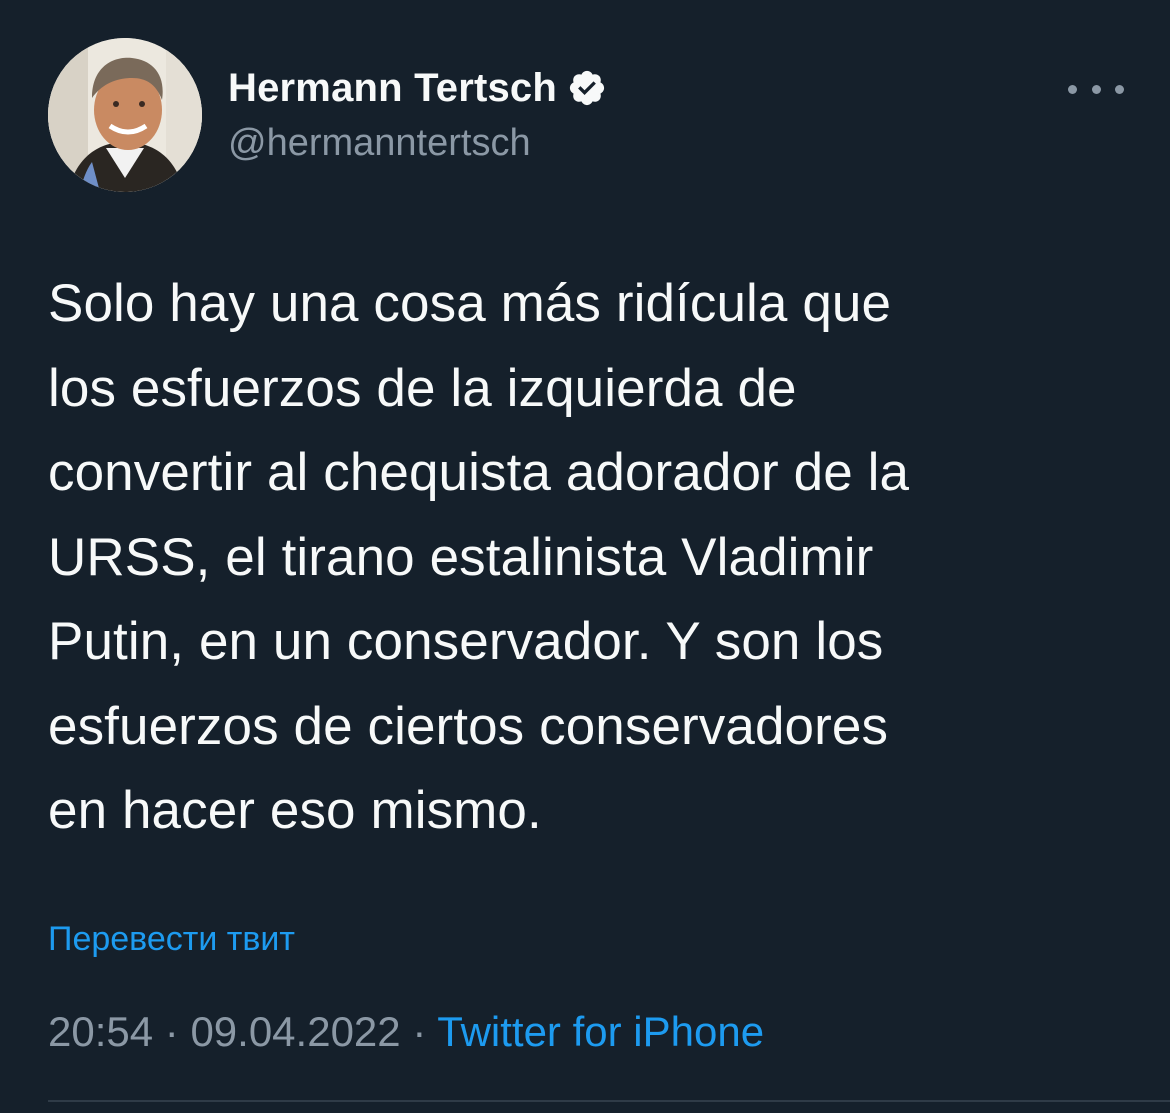 Image resolution: width=1170 pixels, height=1113 pixels. I want to click on tweet-time: 20:54, so click(101, 1031).